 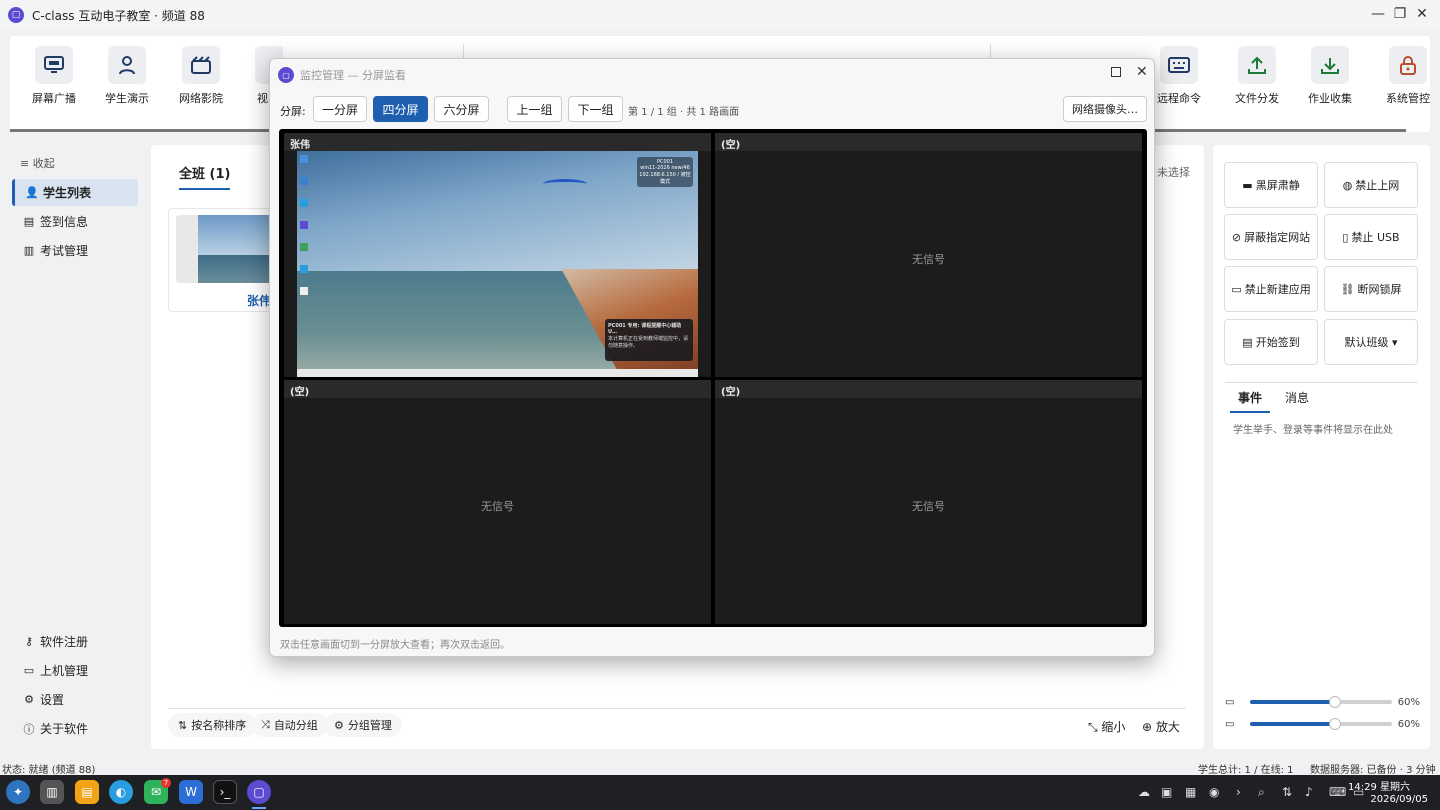 I want to click on prev-group-button: 上一组, so click(x=534, y=109).